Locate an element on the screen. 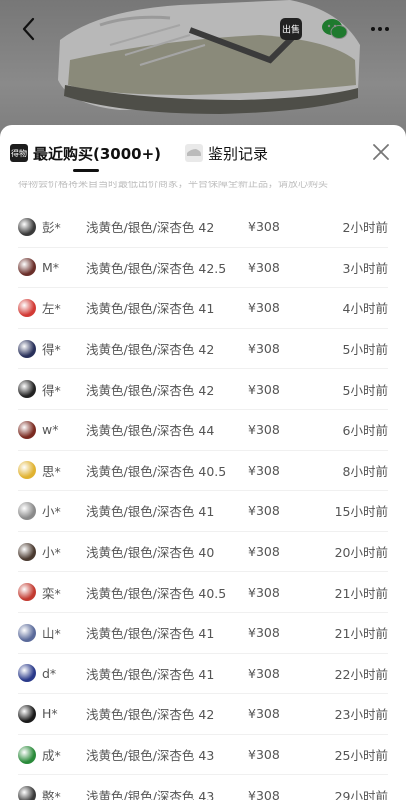 The image size is (406, 800). svg-text: 出售 is located at coordinates (291, 30).